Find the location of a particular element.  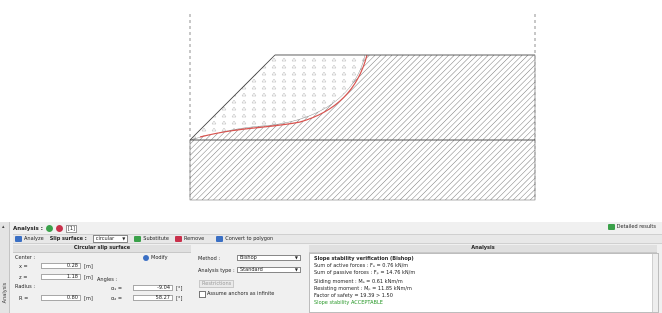

modify-icon is located at coordinates (146, 258).